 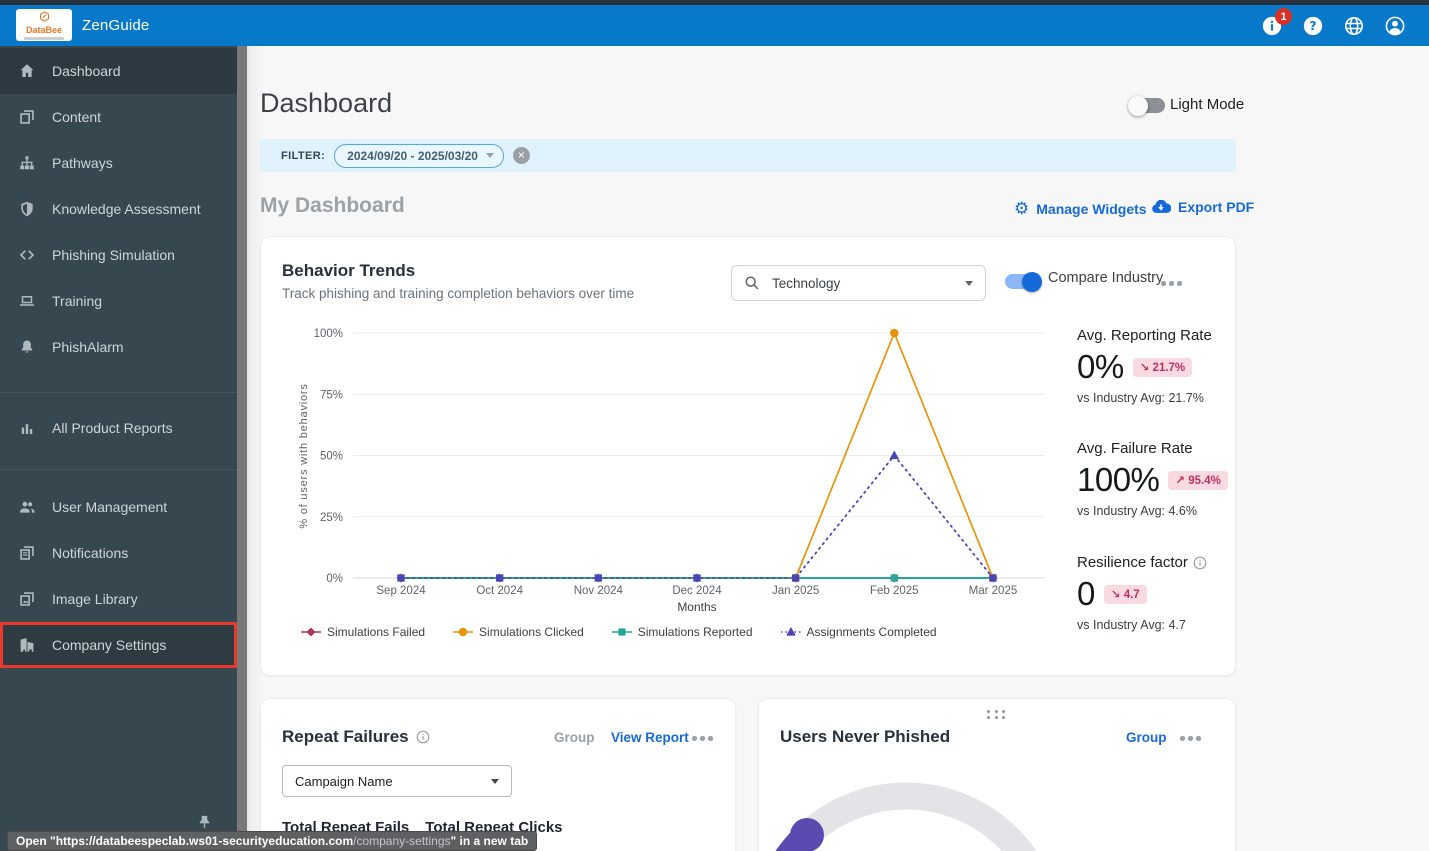 What do you see at coordinates (518, 632) in the screenshot?
I see `legend-item: Simulations Clicked` at bounding box center [518, 632].